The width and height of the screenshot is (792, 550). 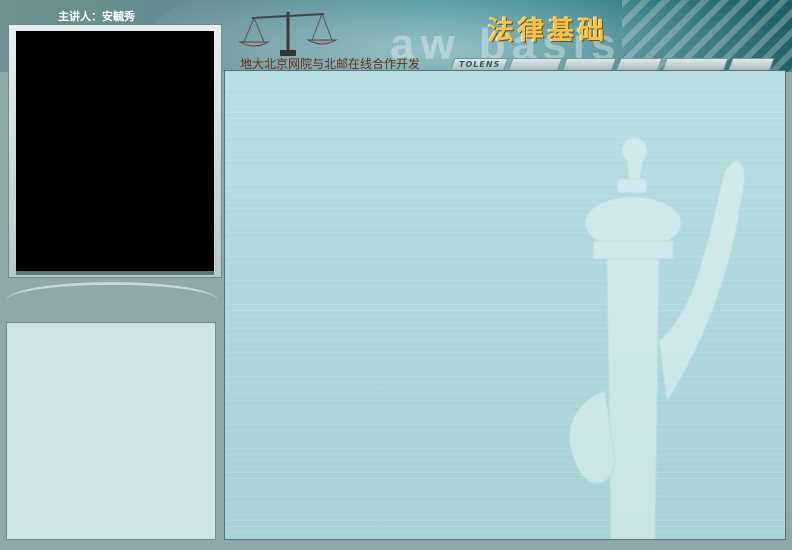 I want to click on video-screen, so click(x=115, y=153).